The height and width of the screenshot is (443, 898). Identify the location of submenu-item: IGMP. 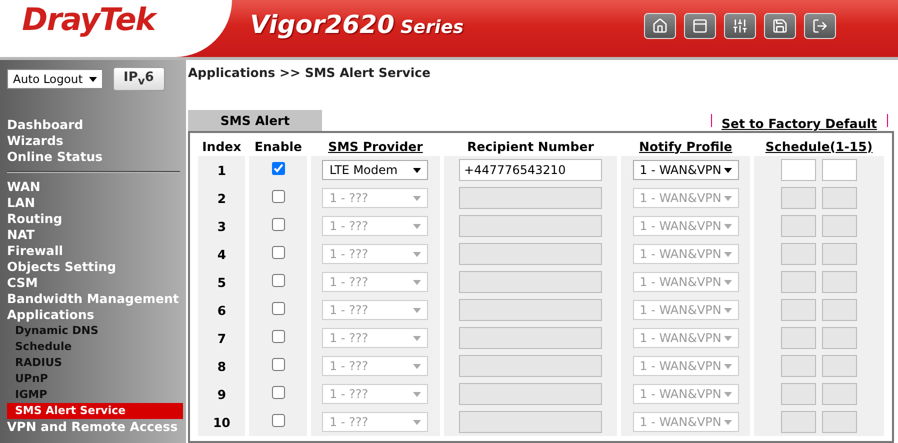
(95, 395).